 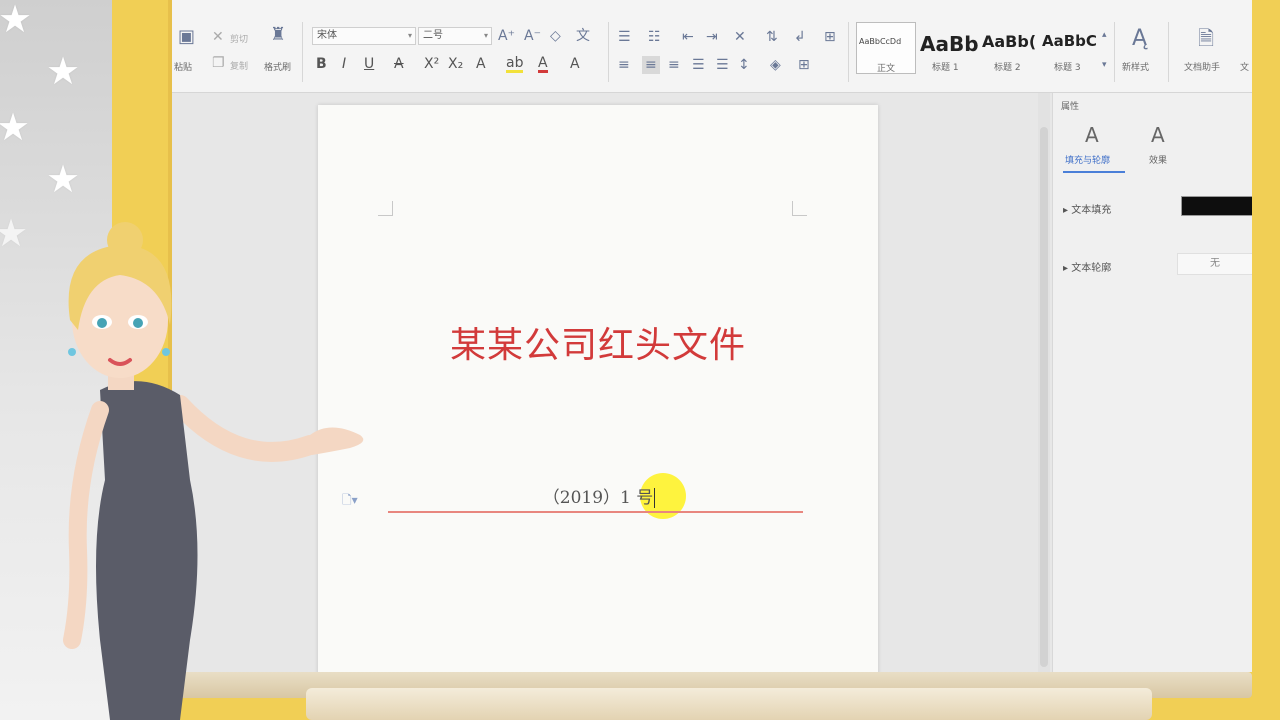 I want to click on table-icon: ⊞, so click(x=830, y=37).